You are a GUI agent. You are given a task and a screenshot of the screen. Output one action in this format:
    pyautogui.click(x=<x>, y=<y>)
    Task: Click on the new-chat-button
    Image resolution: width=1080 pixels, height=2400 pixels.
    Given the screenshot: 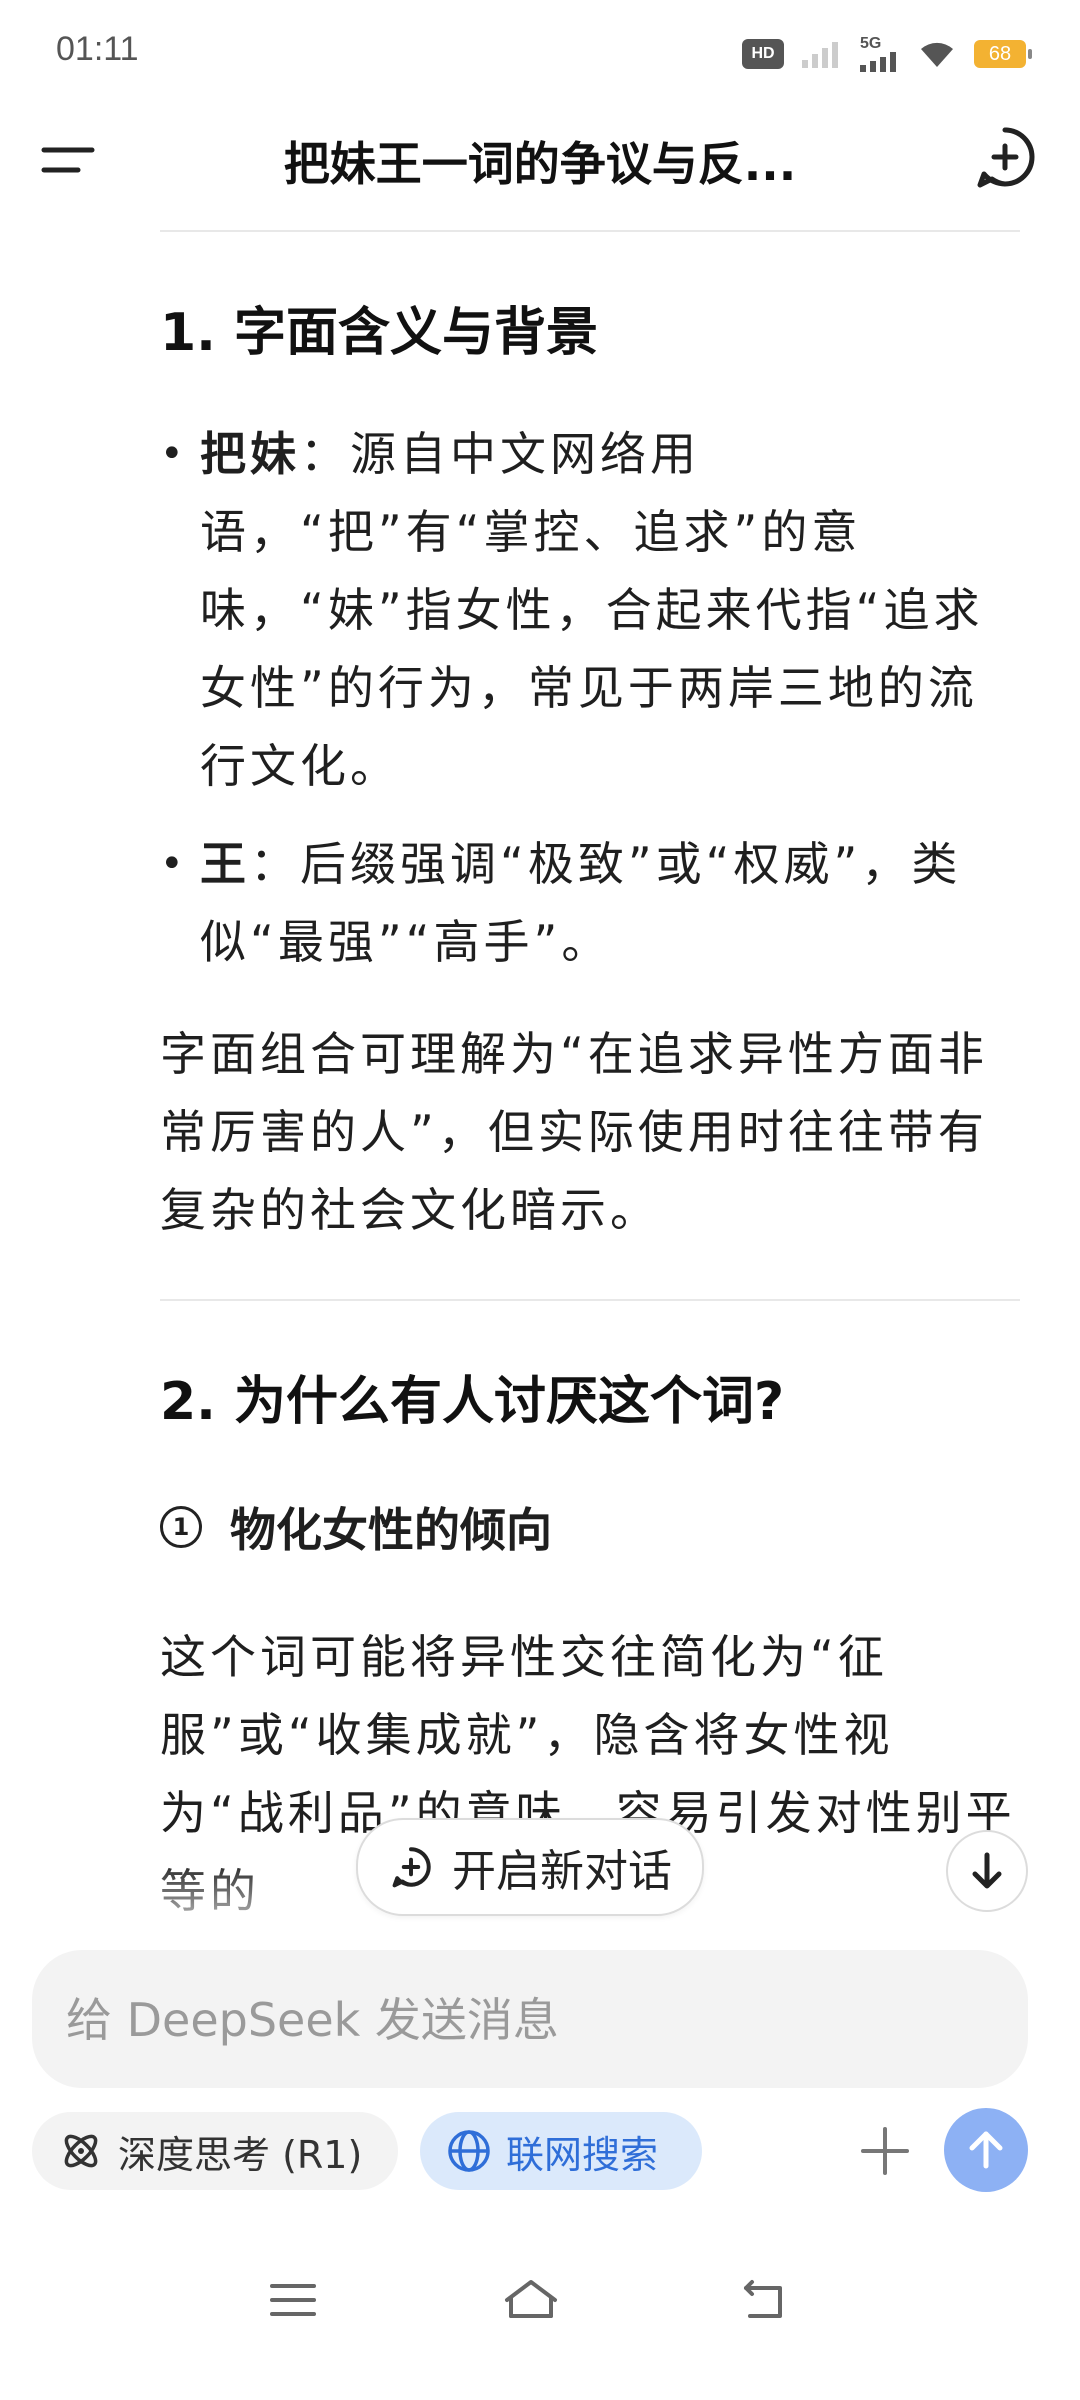 What is the action you would take?
    pyautogui.click(x=1005, y=157)
    